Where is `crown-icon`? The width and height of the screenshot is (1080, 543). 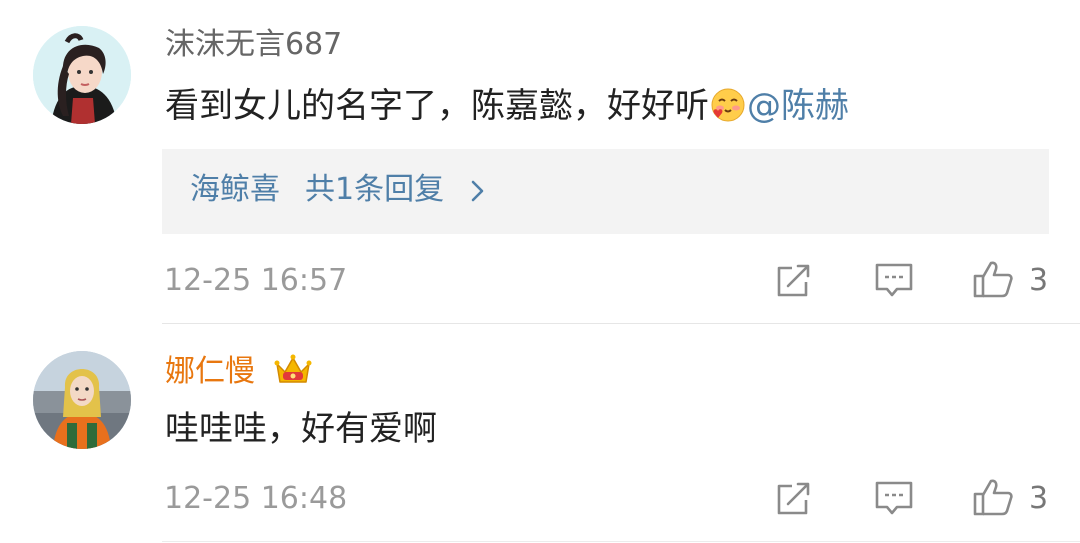 crown-icon is located at coordinates (293, 368).